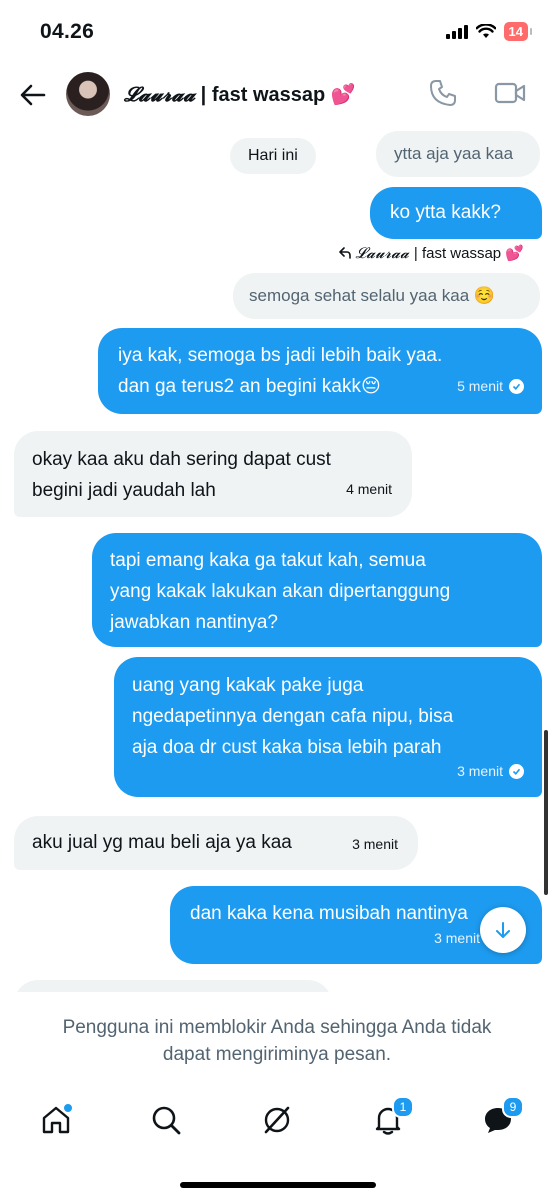 This screenshot has height=1200, width=554. I want to click on message-bubble: ytta aja yaa kaa, so click(458, 154).